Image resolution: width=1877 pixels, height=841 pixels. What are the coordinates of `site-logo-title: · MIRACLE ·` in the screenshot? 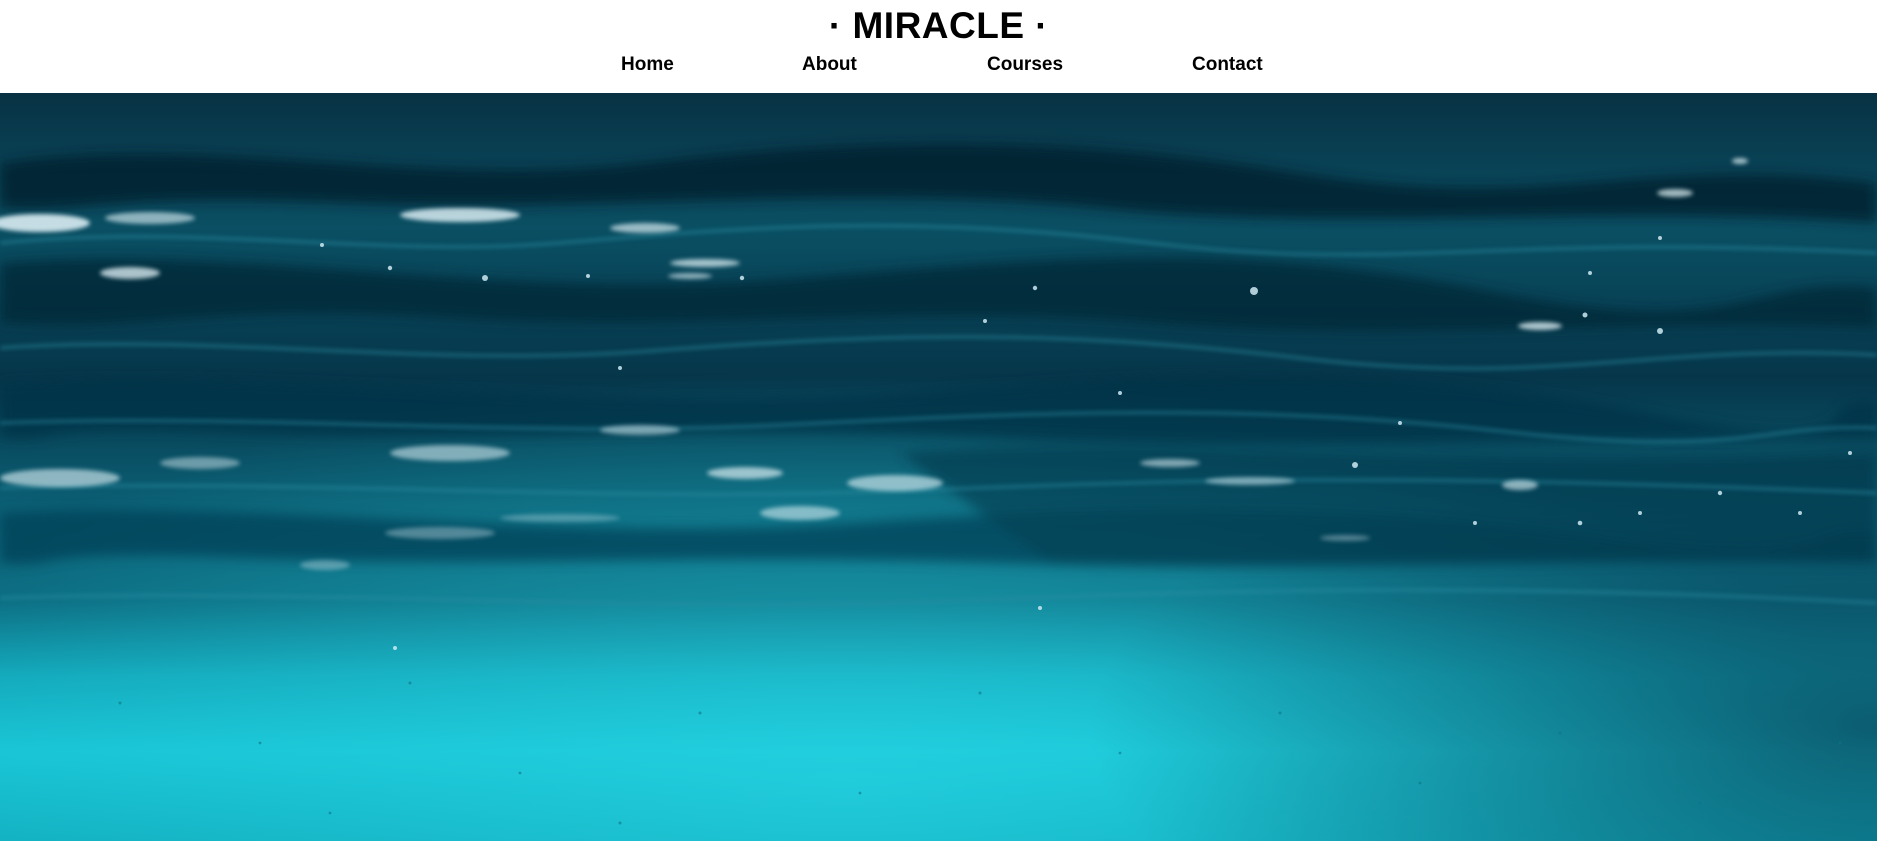 It's located at (938, 26).